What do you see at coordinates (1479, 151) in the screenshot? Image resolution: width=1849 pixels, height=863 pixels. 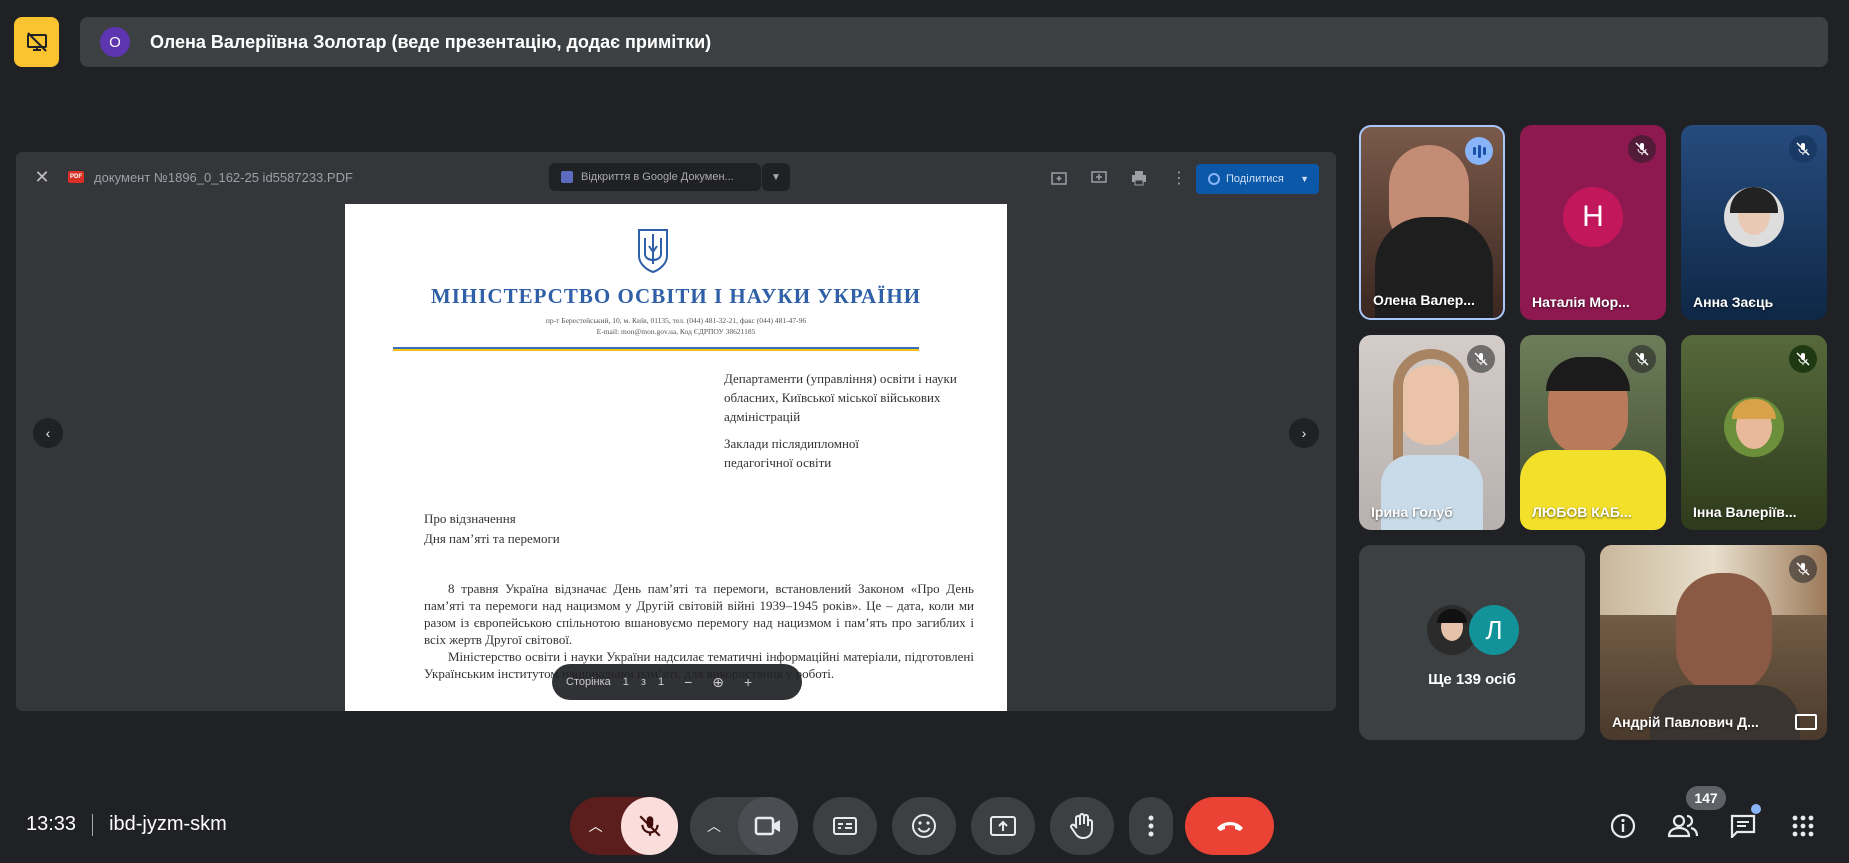 I see `speaking-indicator-icon` at bounding box center [1479, 151].